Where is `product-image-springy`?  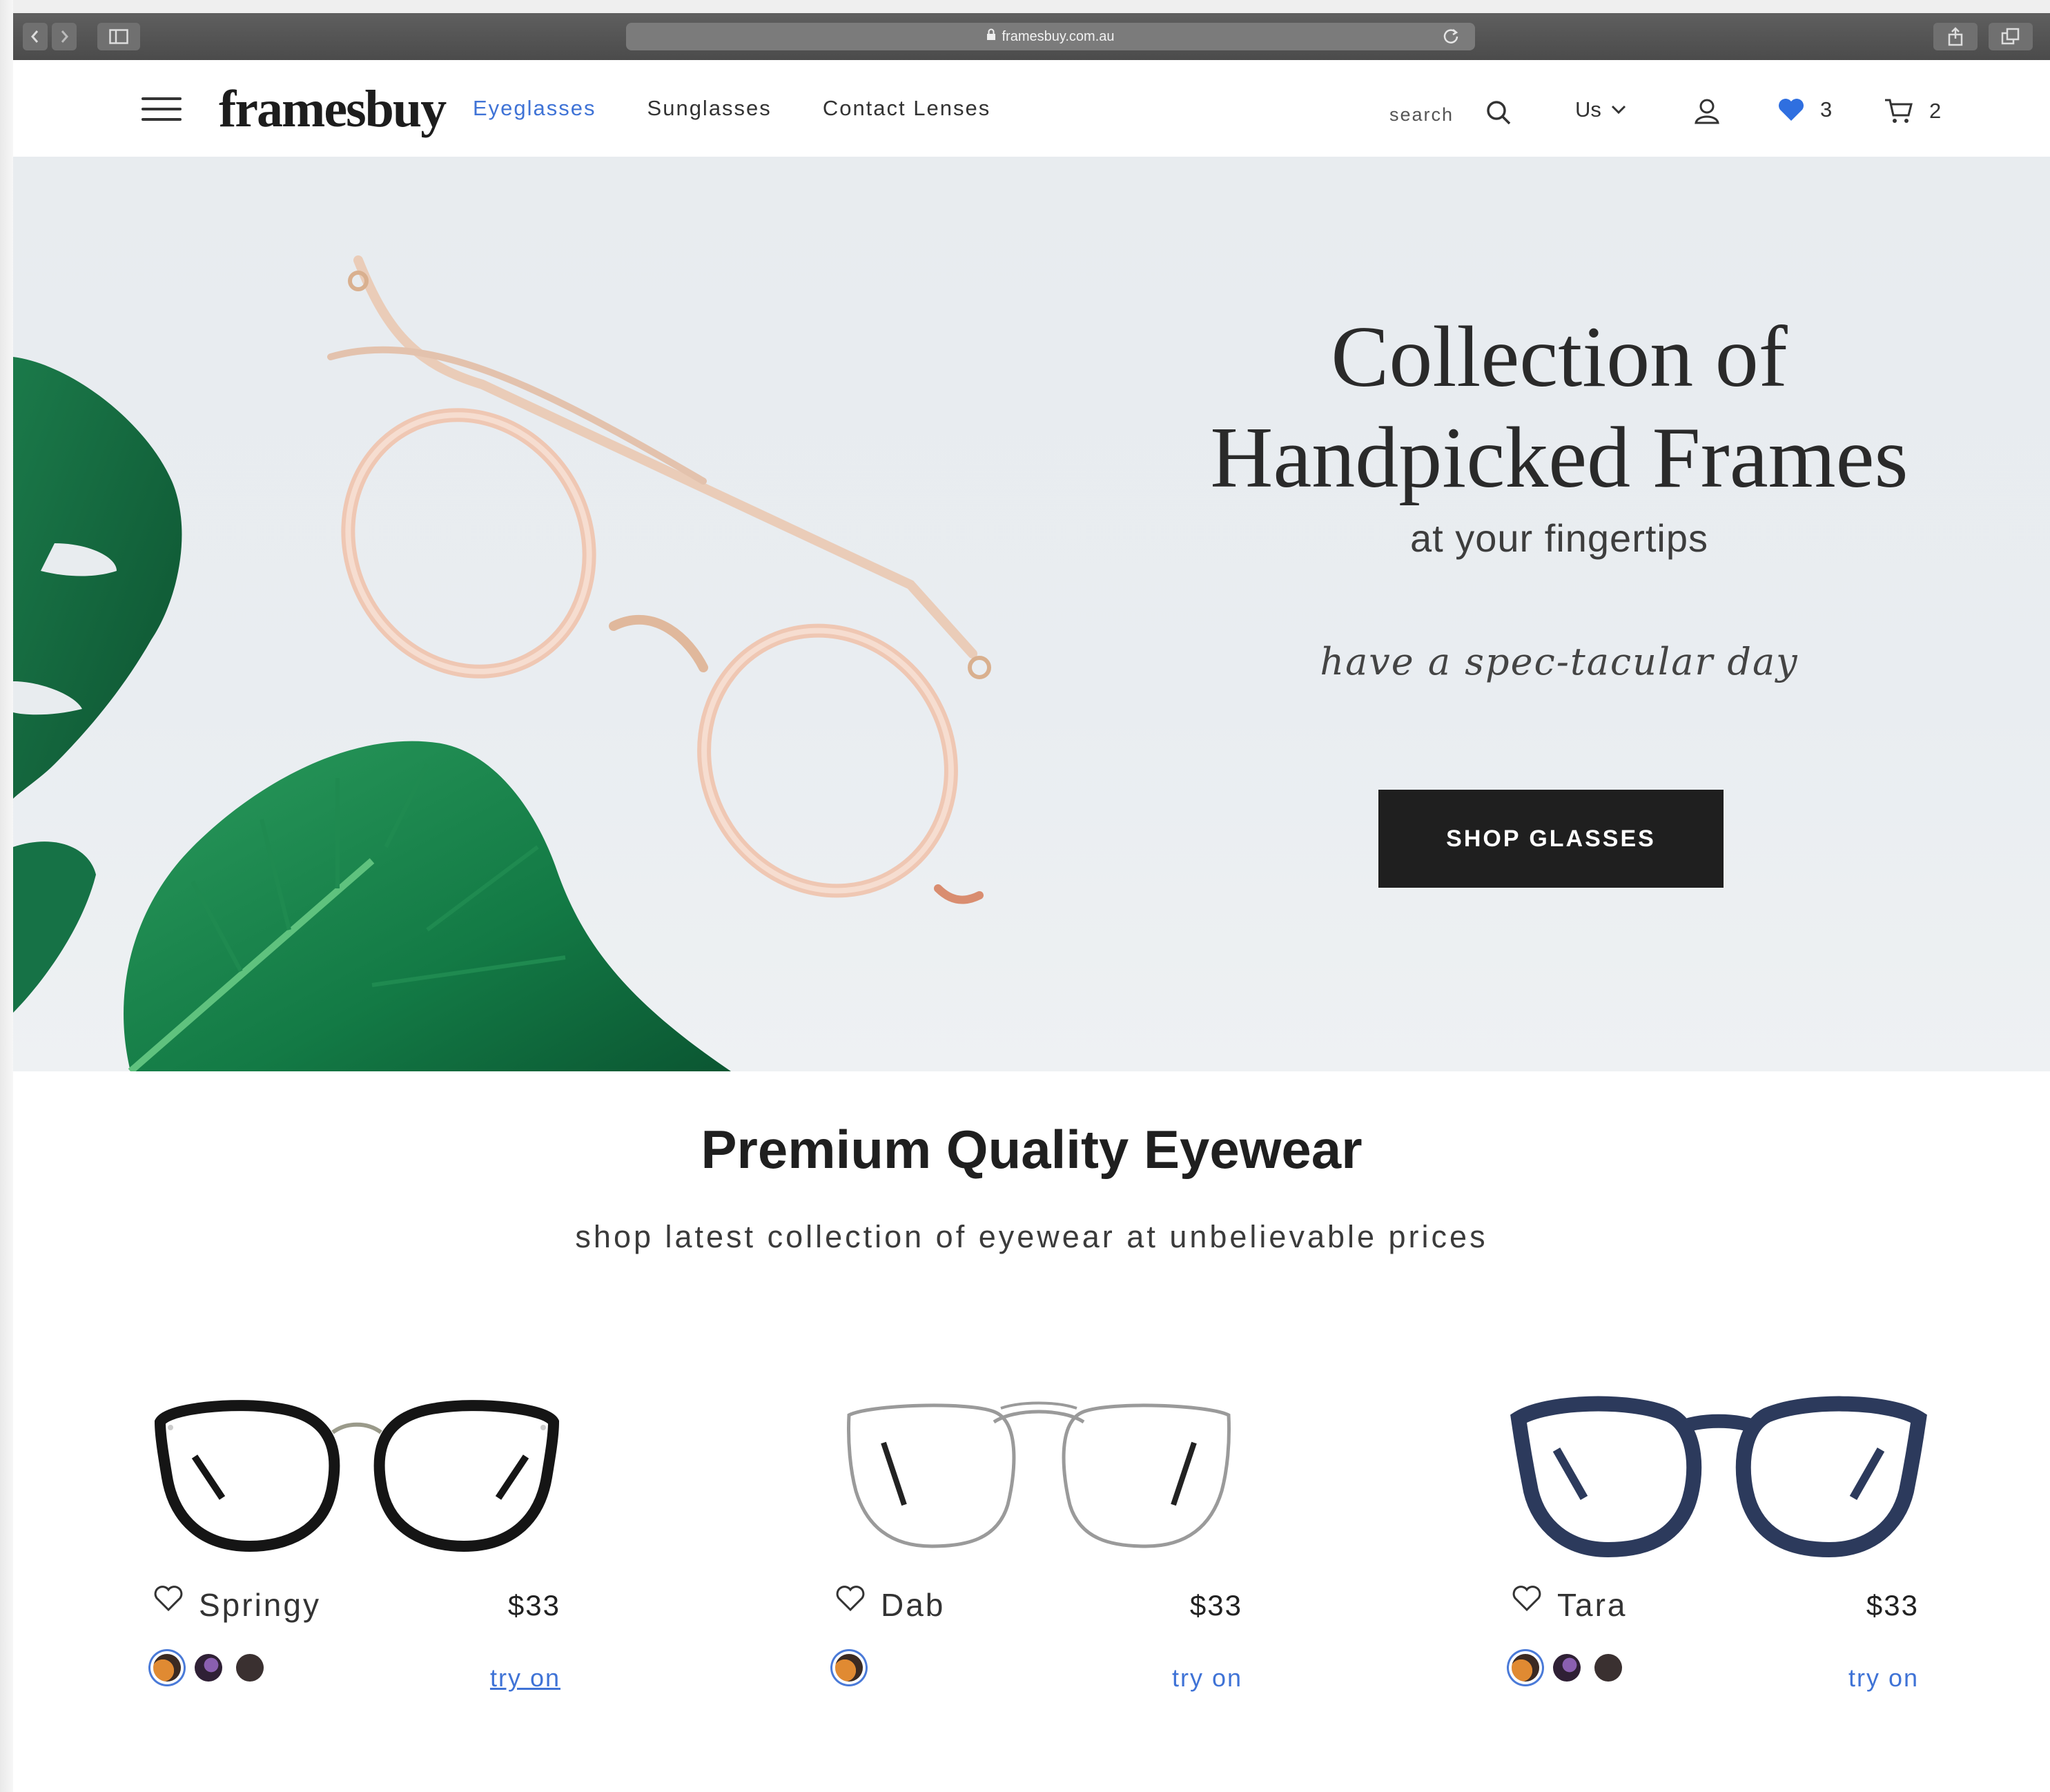
product-image-springy is located at coordinates (357, 1476).